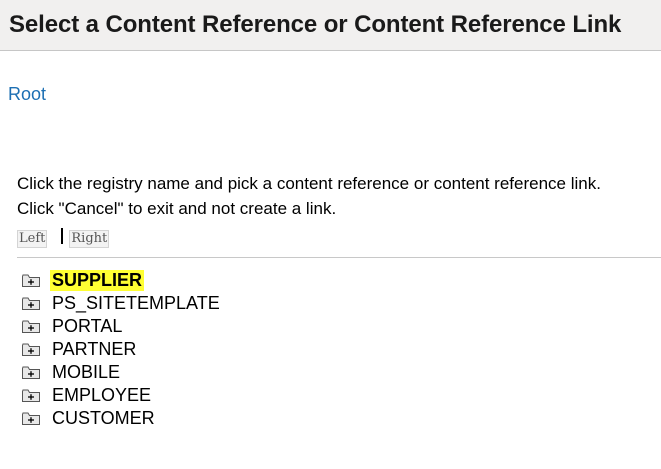 Image resolution: width=661 pixels, height=469 pixels. What do you see at coordinates (89, 239) in the screenshot?
I see `right-button: Right` at bounding box center [89, 239].